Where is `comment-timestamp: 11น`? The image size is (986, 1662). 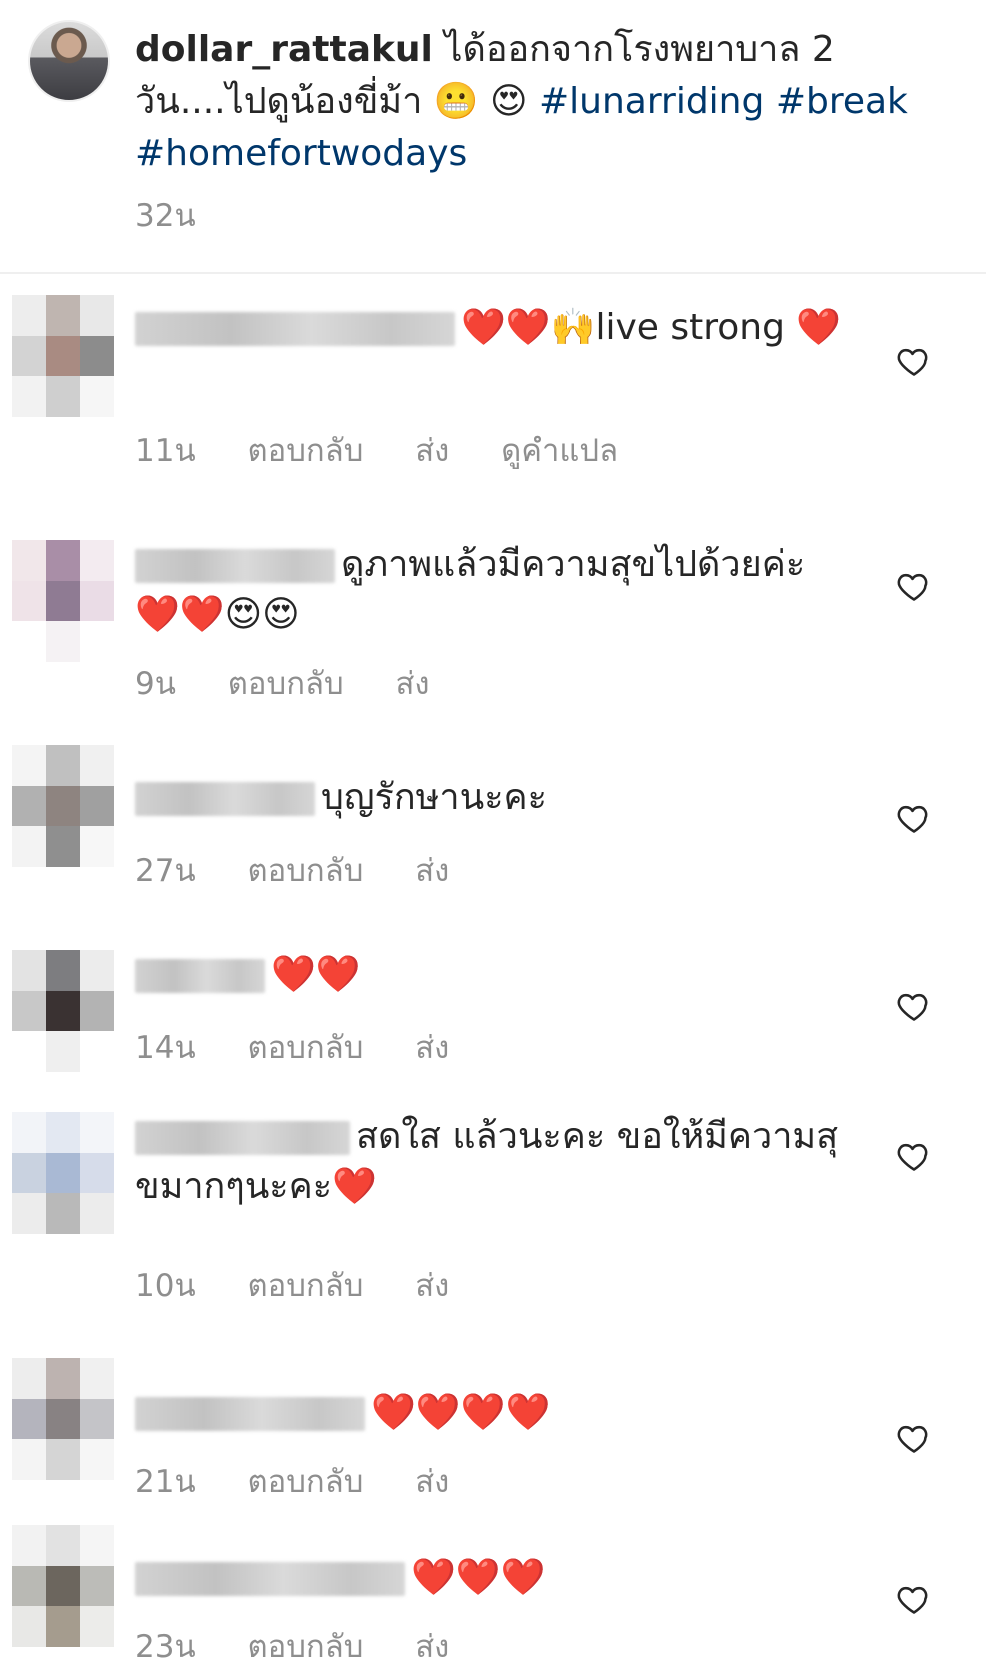
comment-timestamp: 11น is located at coordinates (165, 451).